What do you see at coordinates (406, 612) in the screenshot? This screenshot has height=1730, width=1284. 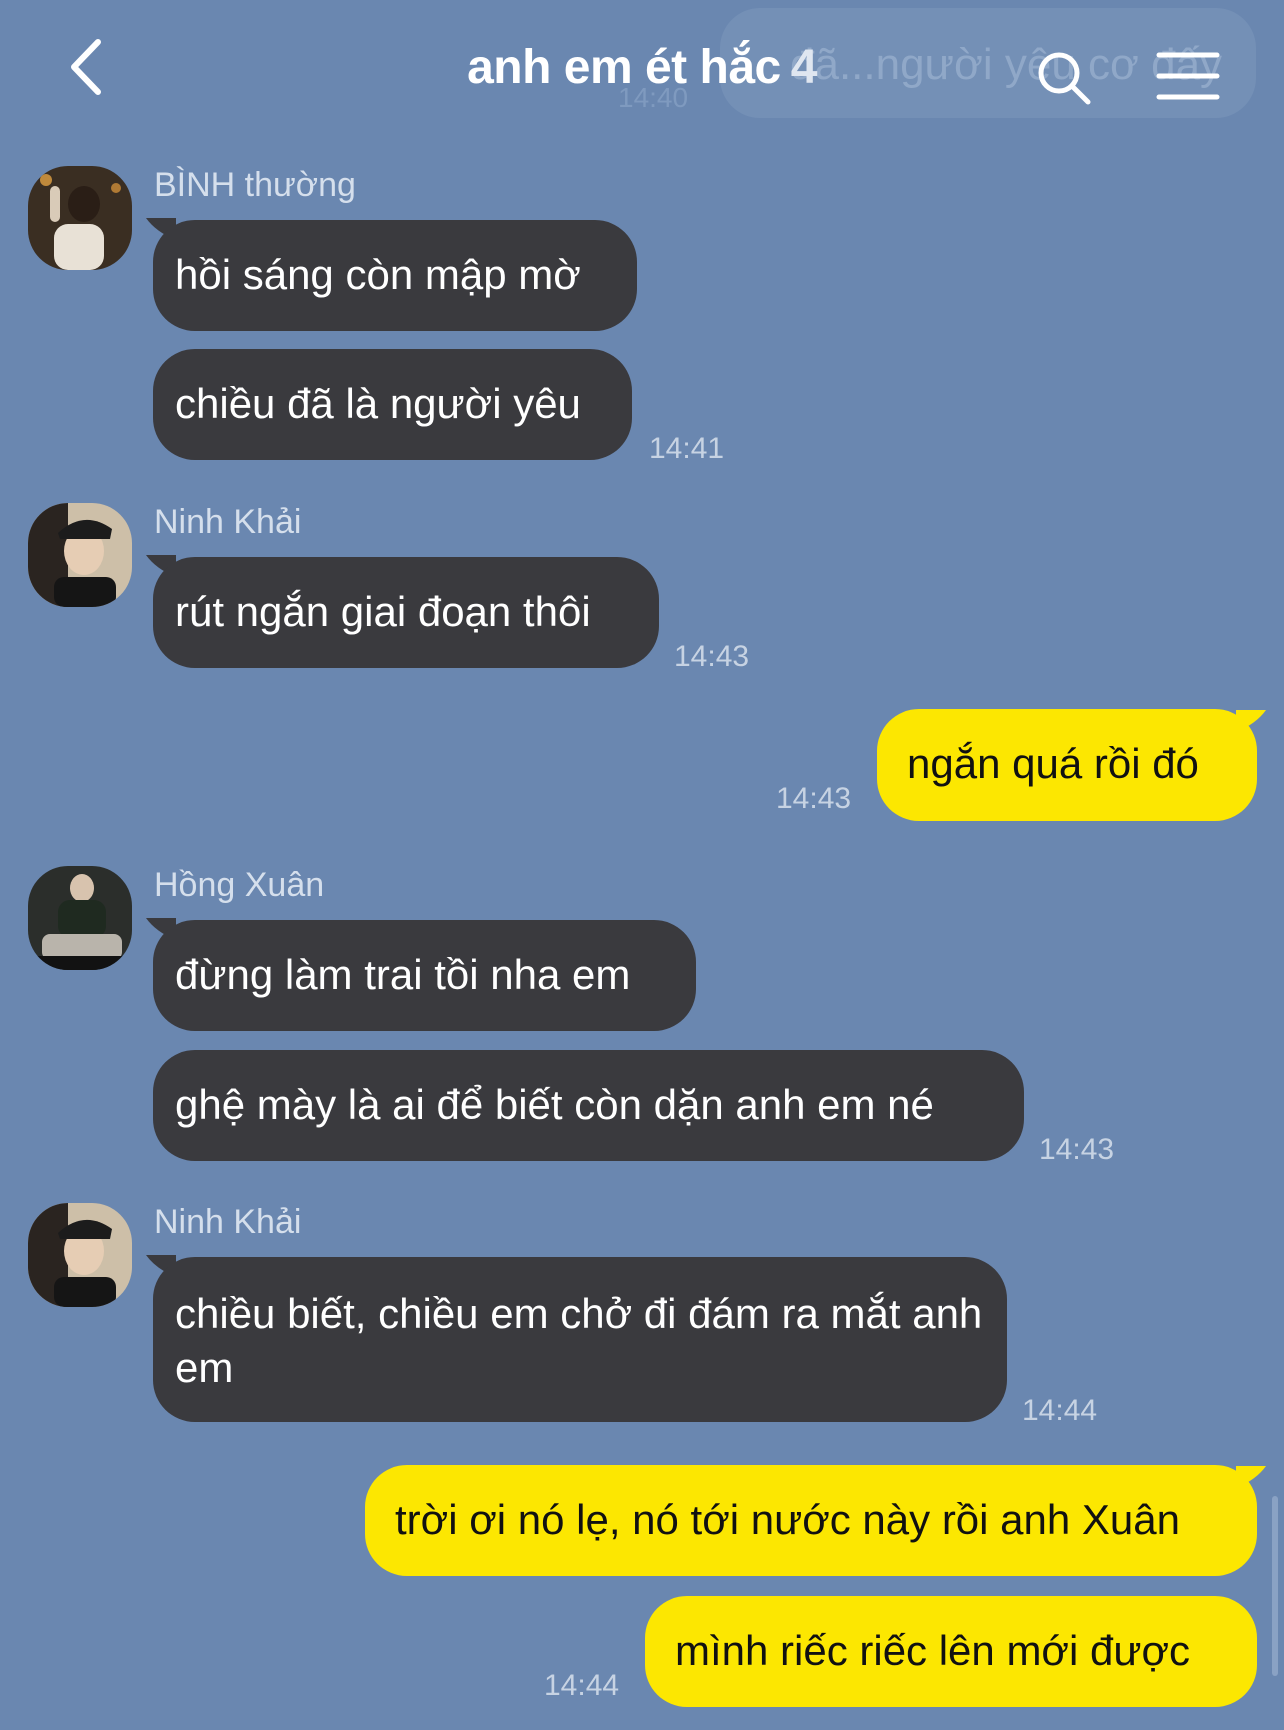 I see `message-bubble: rút ngắn giai đoạn thôi` at bounding box center [406, 612].